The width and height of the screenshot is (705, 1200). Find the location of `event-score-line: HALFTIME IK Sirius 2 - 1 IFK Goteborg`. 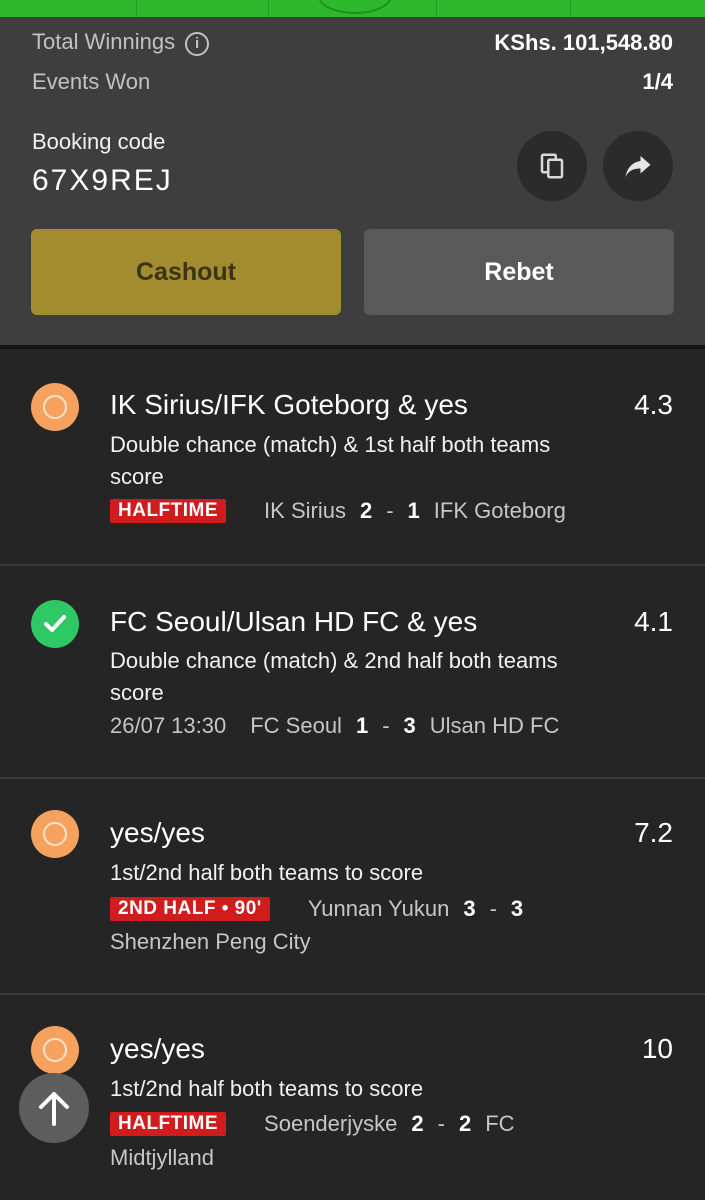

event-score-line: HALFTIME IK Sirius 2 - 1 IFK Goteborg is located at coordinates (338, 511).